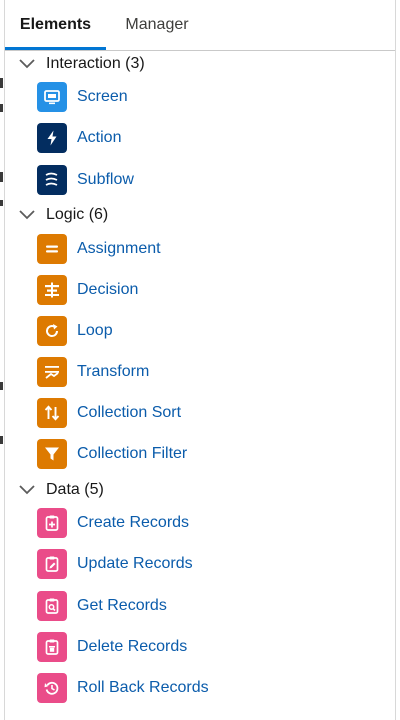 The image size is (400, 720). I want to click on rollback-icon, so click(52, 688).